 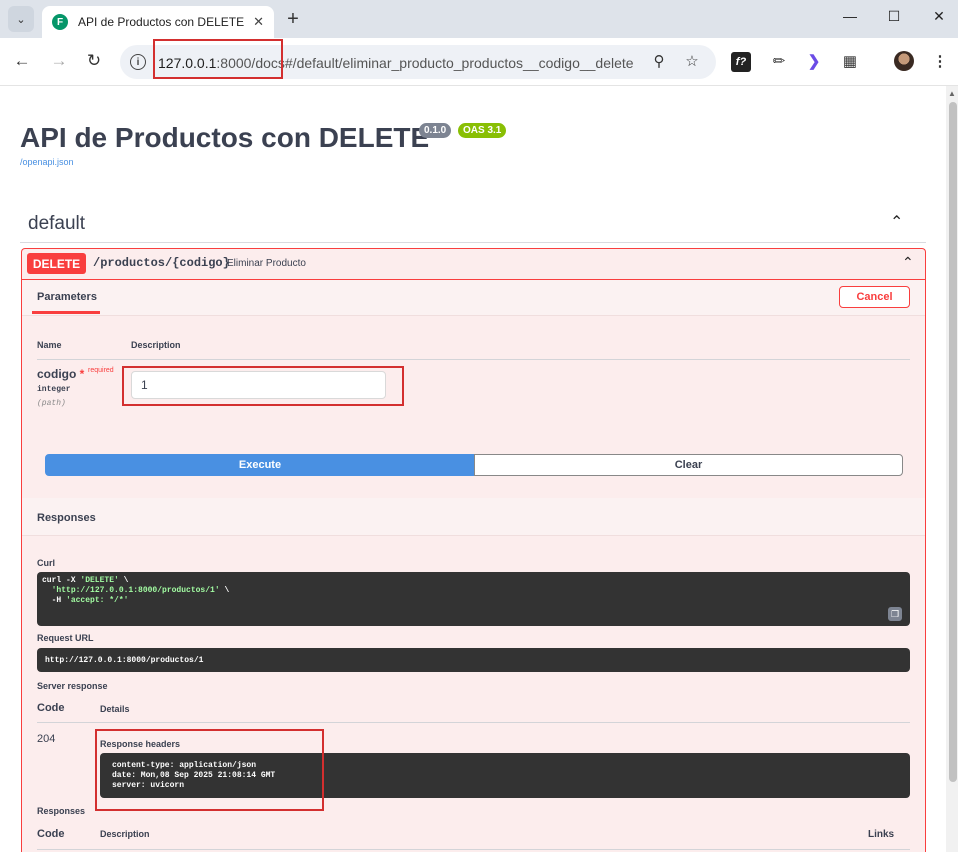 What do you see at coordinates (939, 16) in the screenshot?
I see `window-close-icon: ✕` at bounding box center [939, 16].